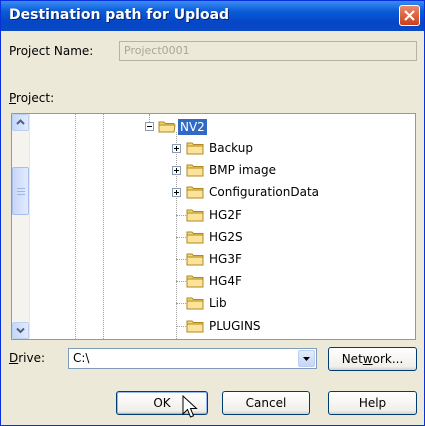  I want to click on chevron-down-icon, so click(20, 330).